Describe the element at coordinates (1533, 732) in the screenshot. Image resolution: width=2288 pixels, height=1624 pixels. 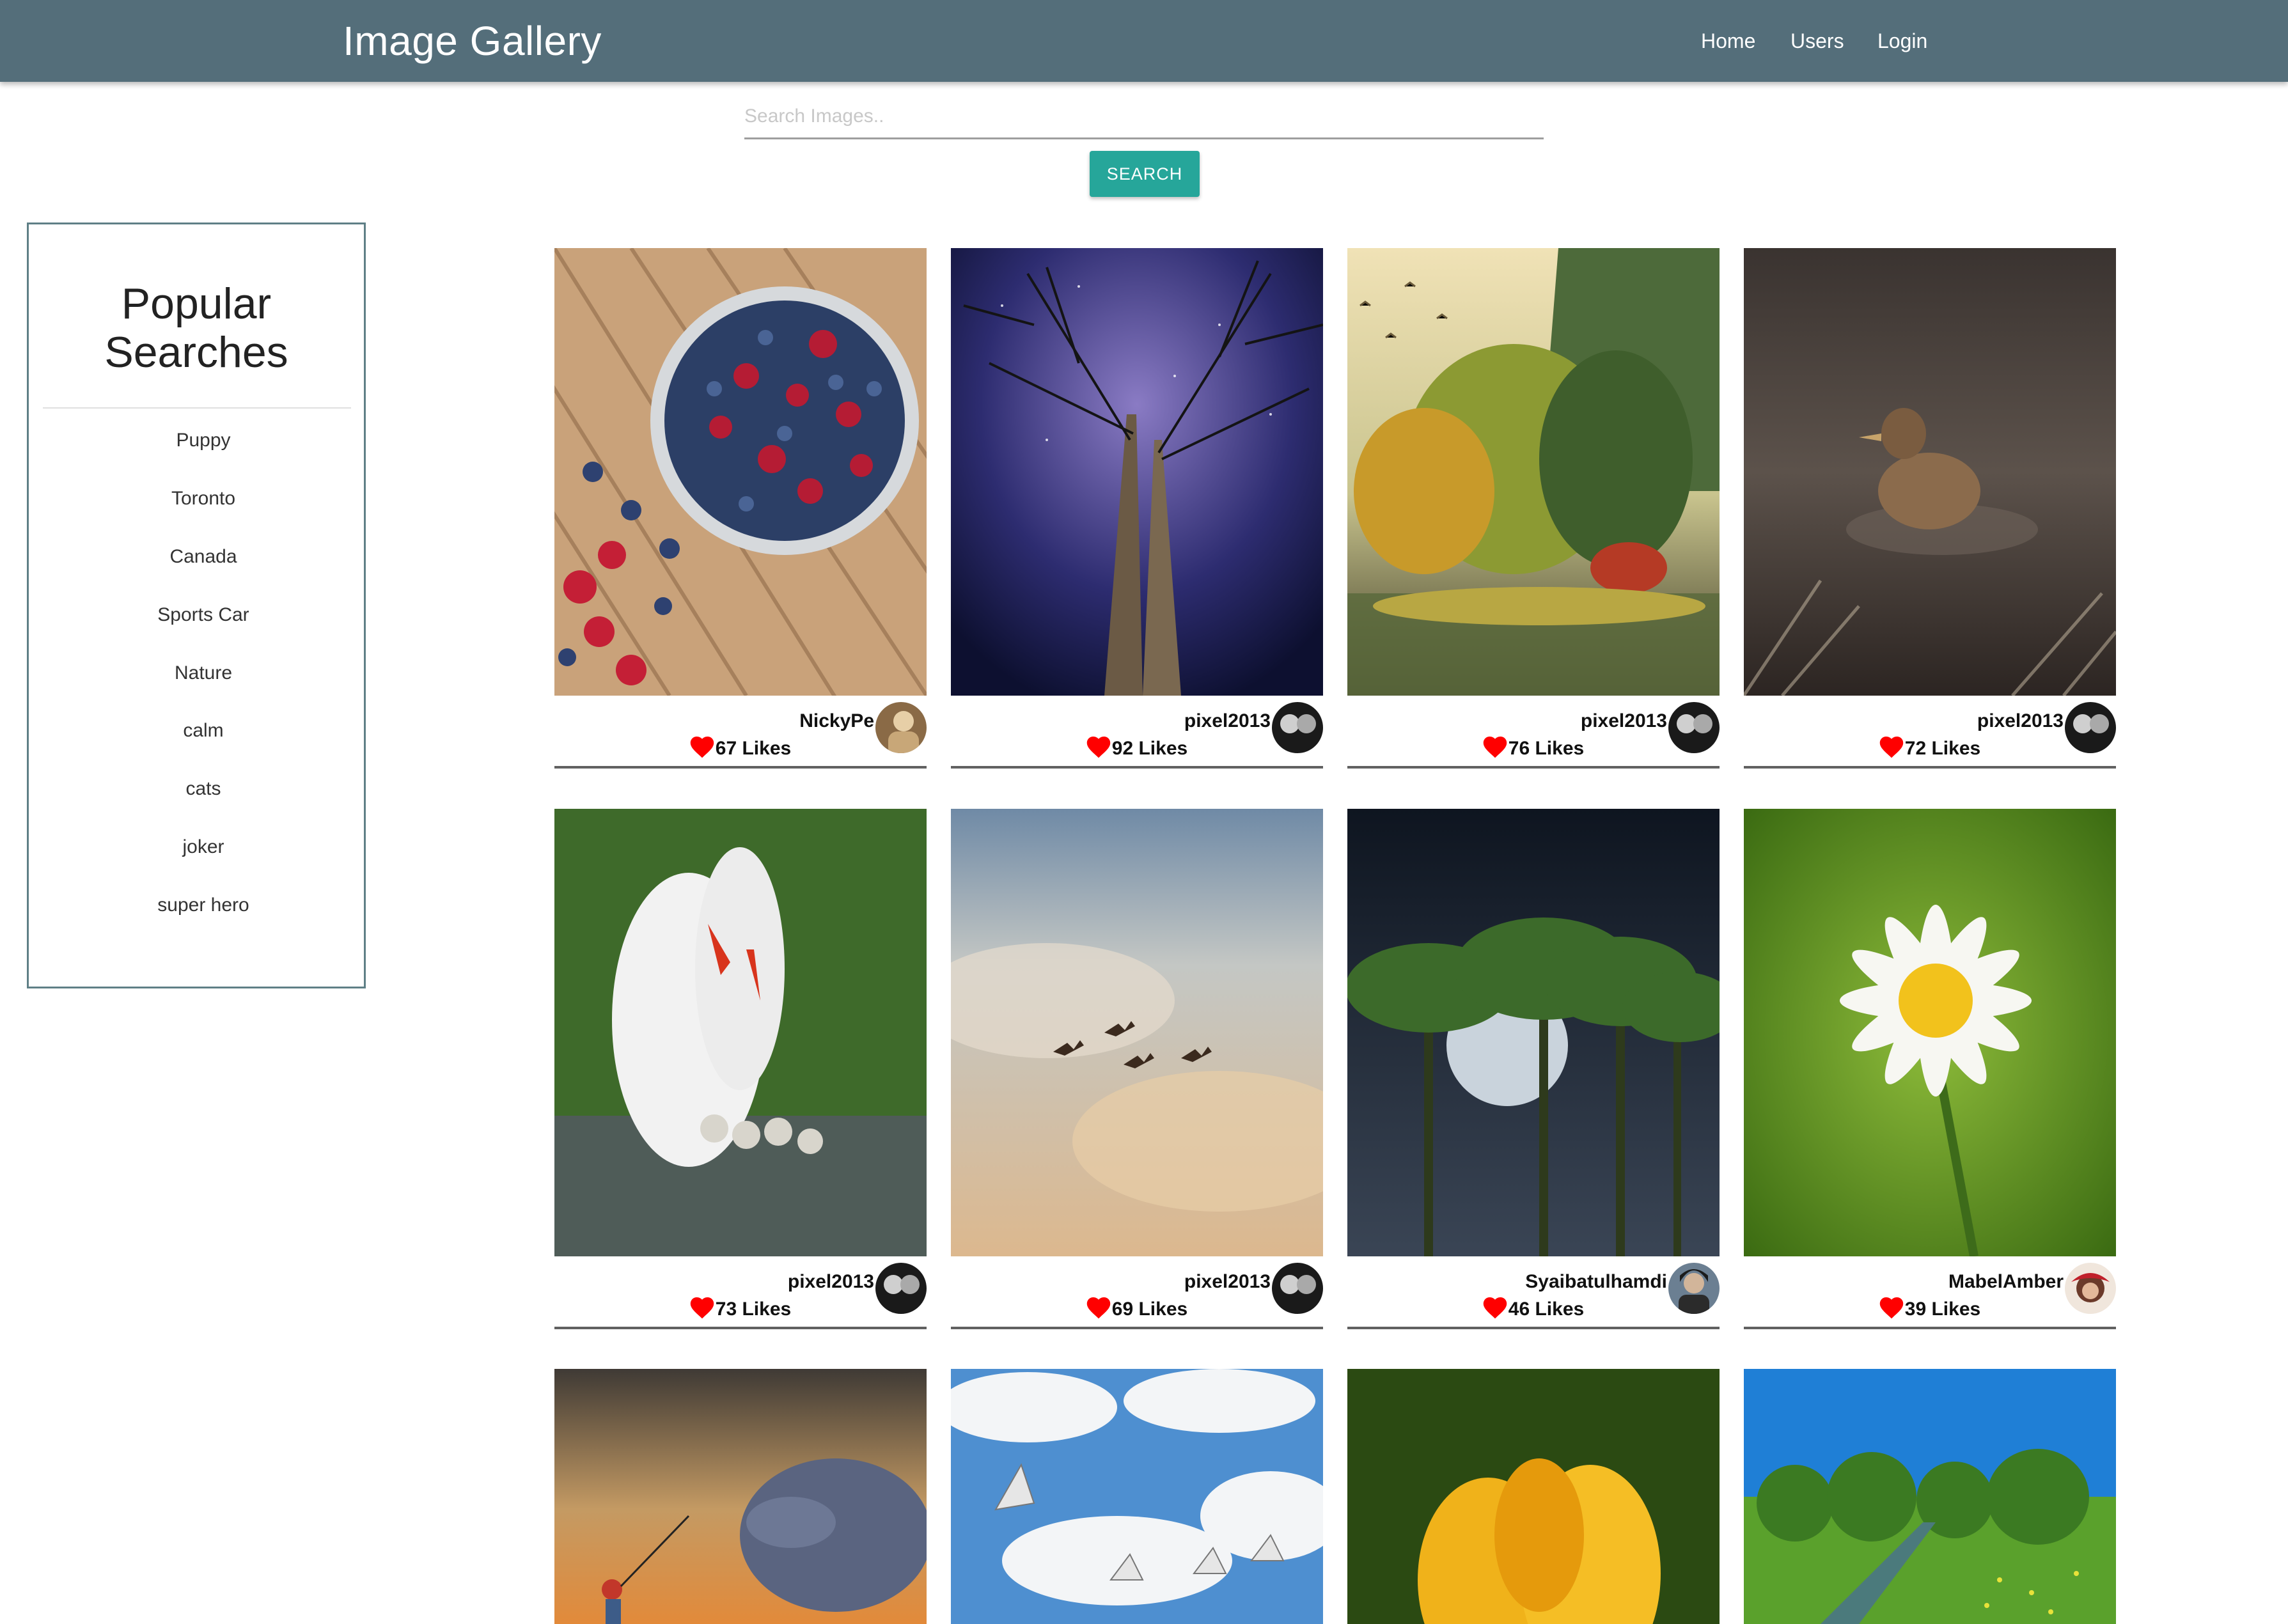
I see `image-card-footer: pixel2013 76 Likes` at that location.